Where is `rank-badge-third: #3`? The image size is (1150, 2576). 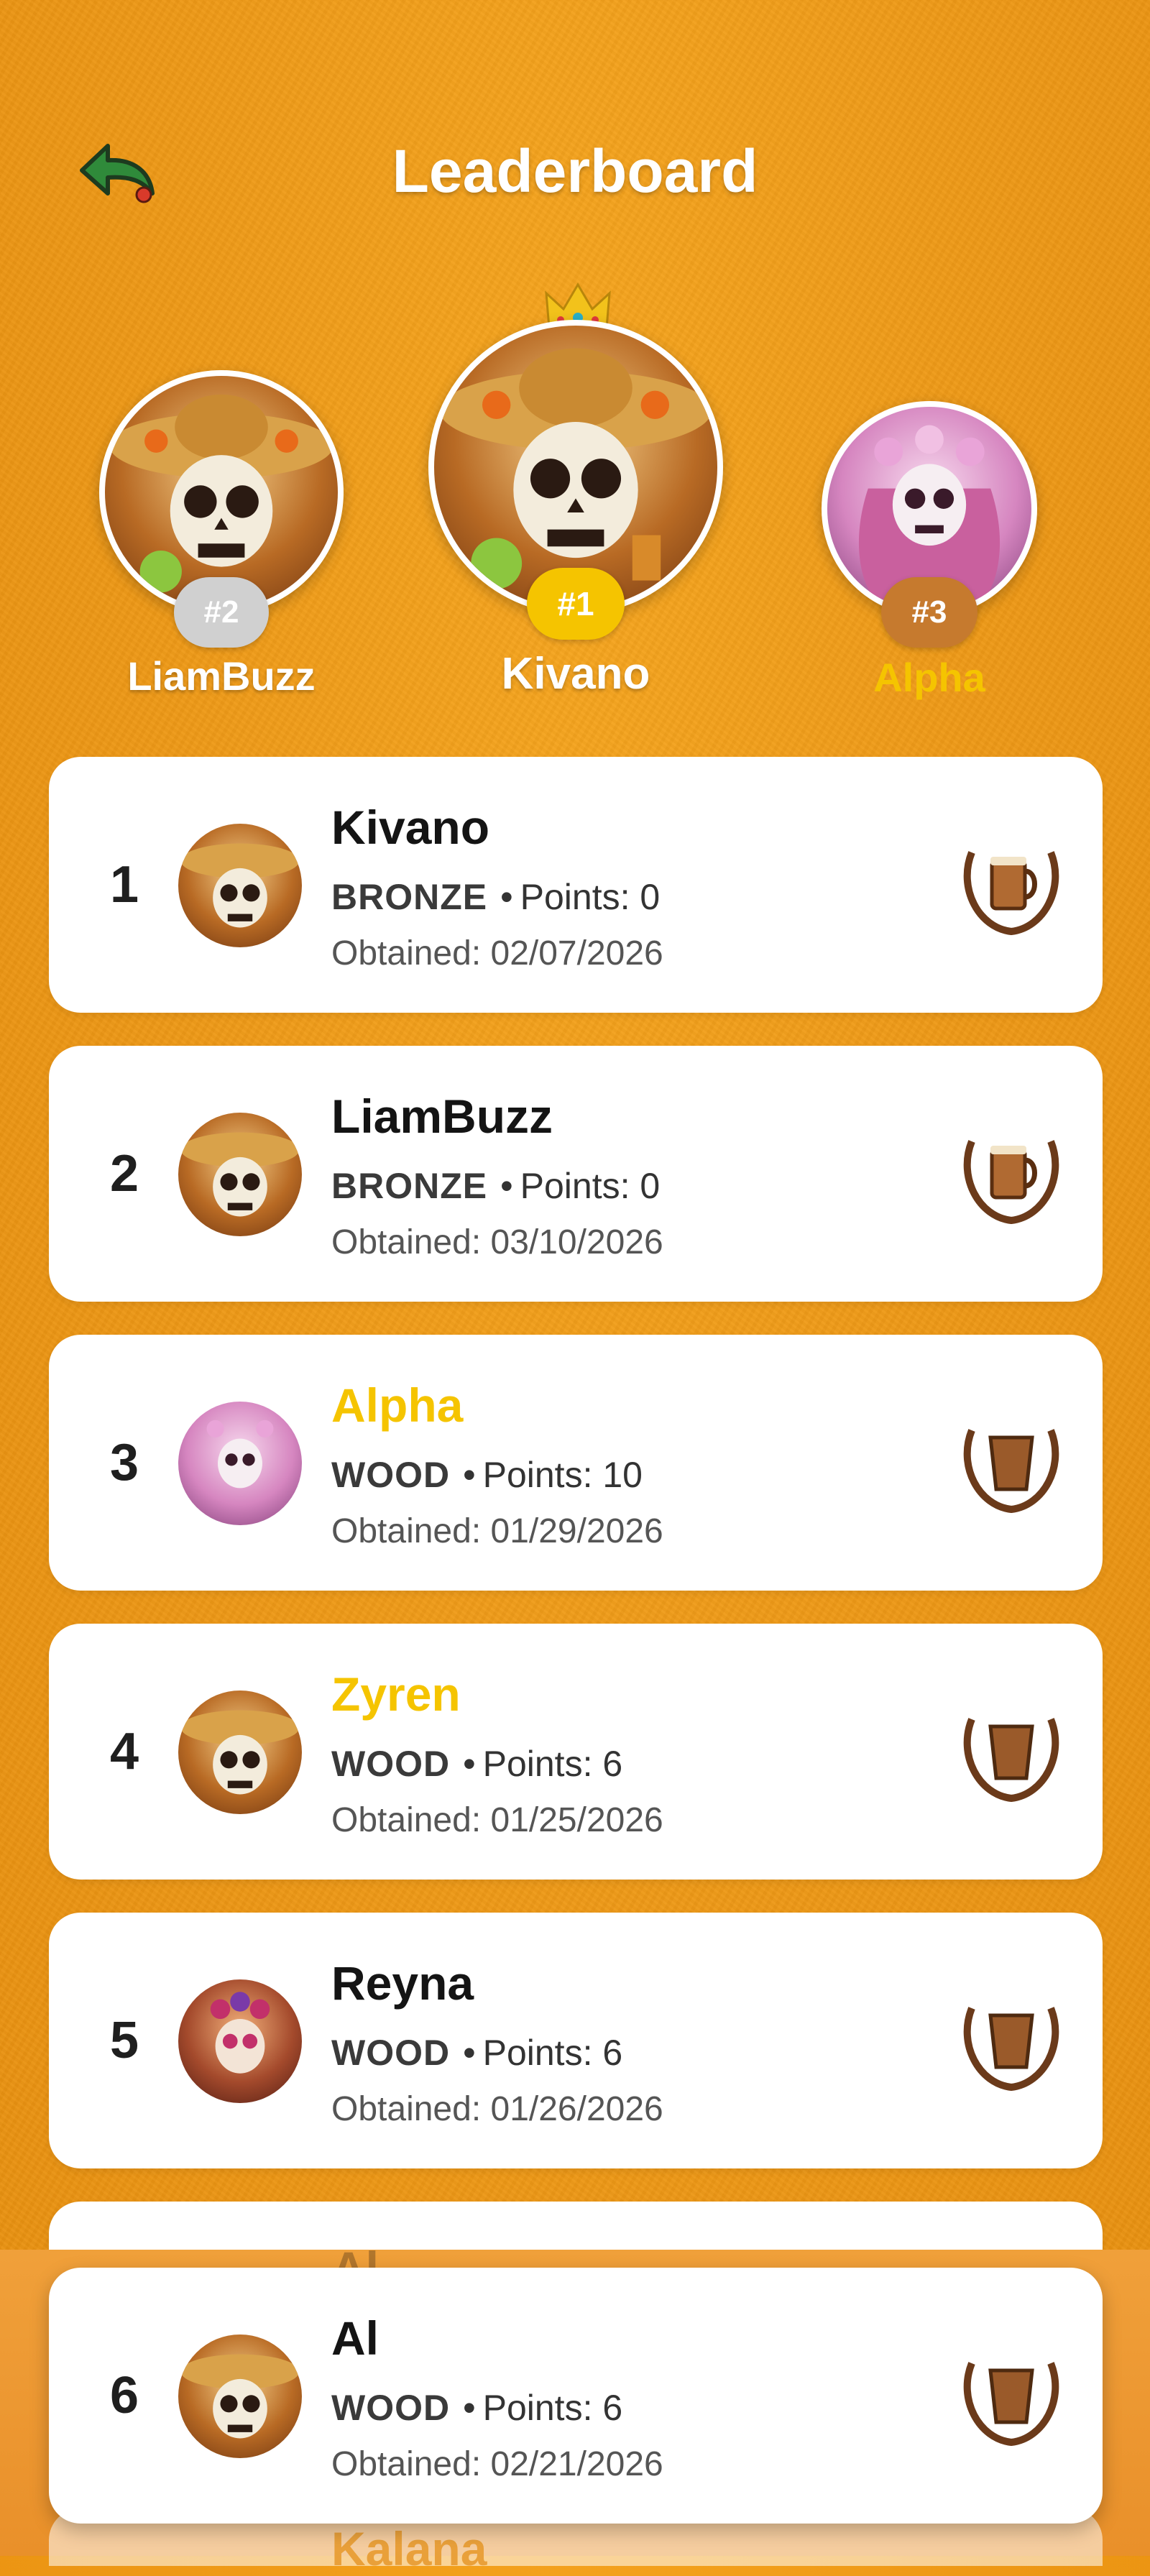 rank-badge-third: #3 is located at coordinates (929, 612).